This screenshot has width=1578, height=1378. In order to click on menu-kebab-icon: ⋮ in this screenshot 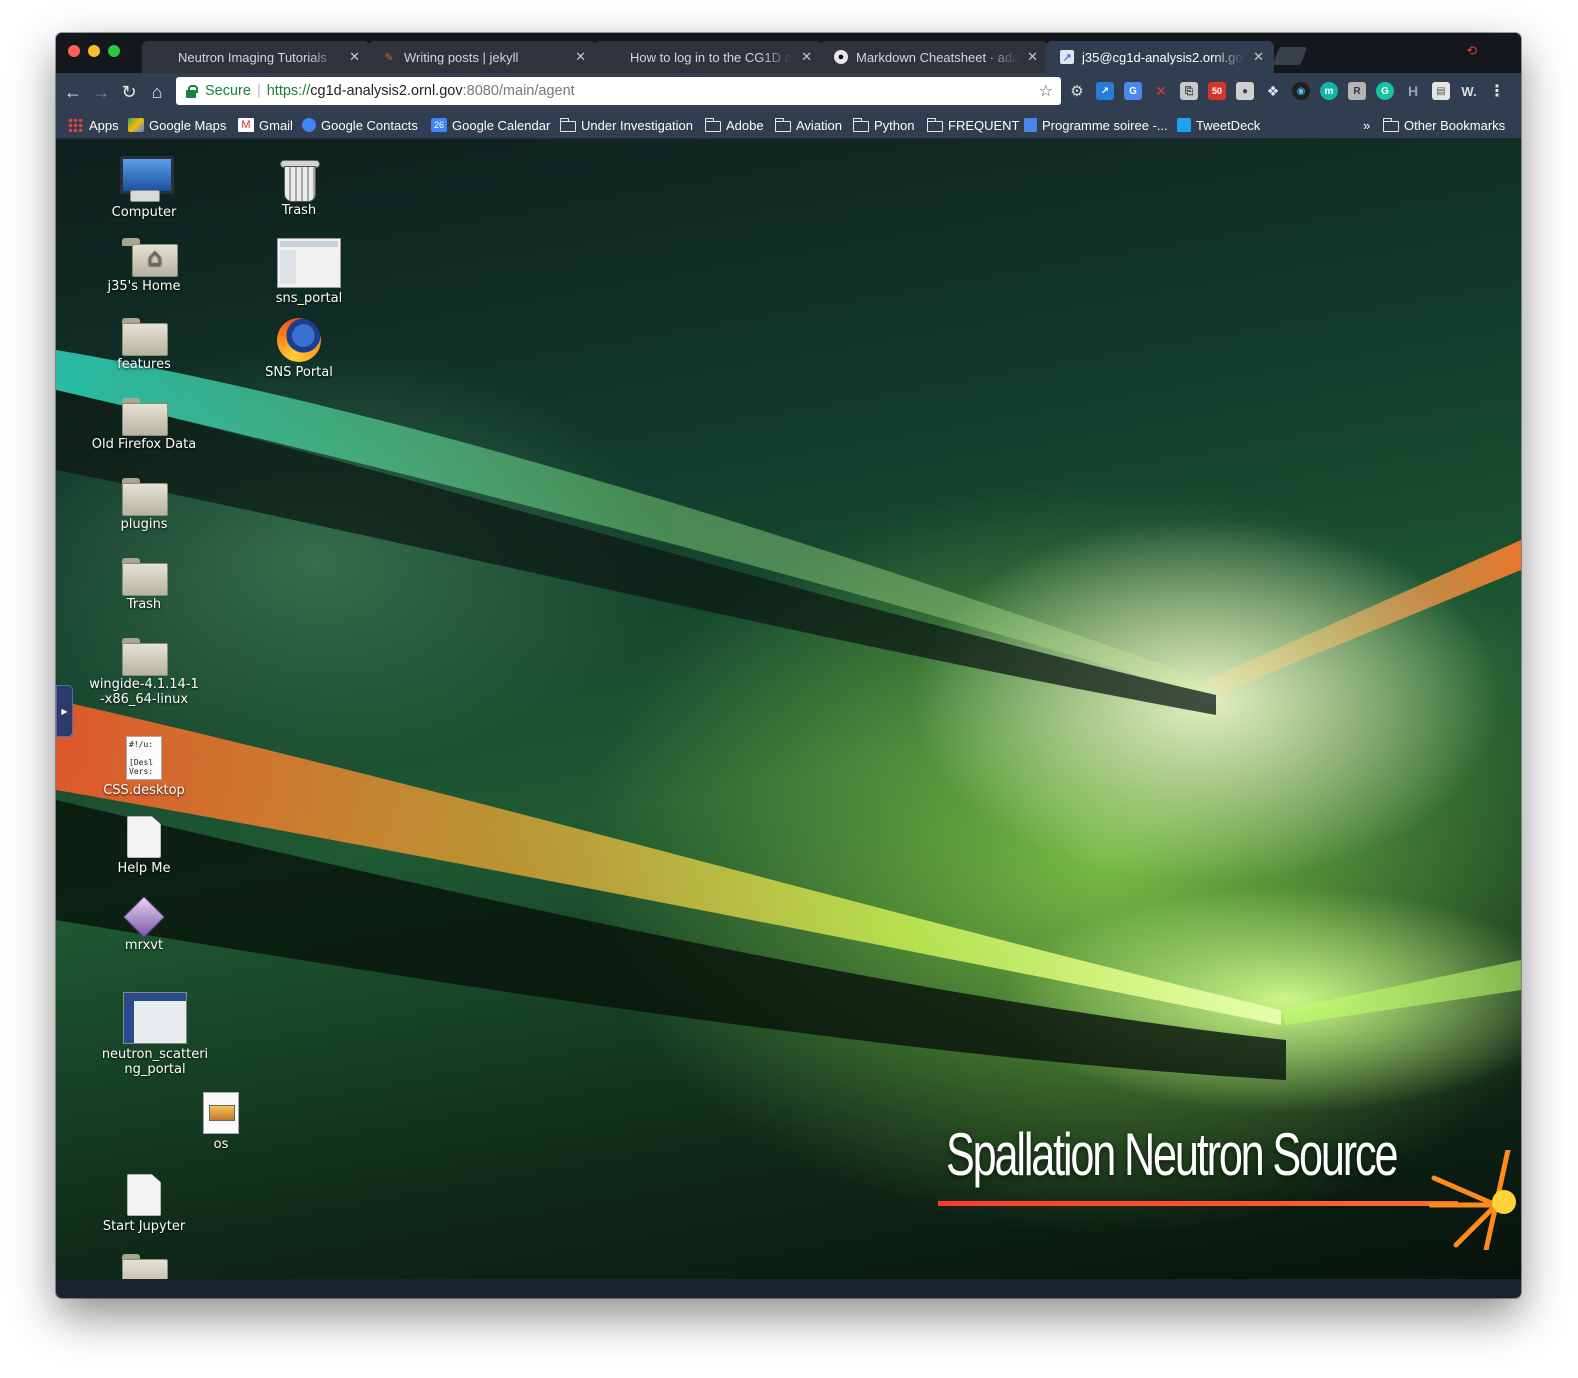, I will do `click(1497, 91)`.